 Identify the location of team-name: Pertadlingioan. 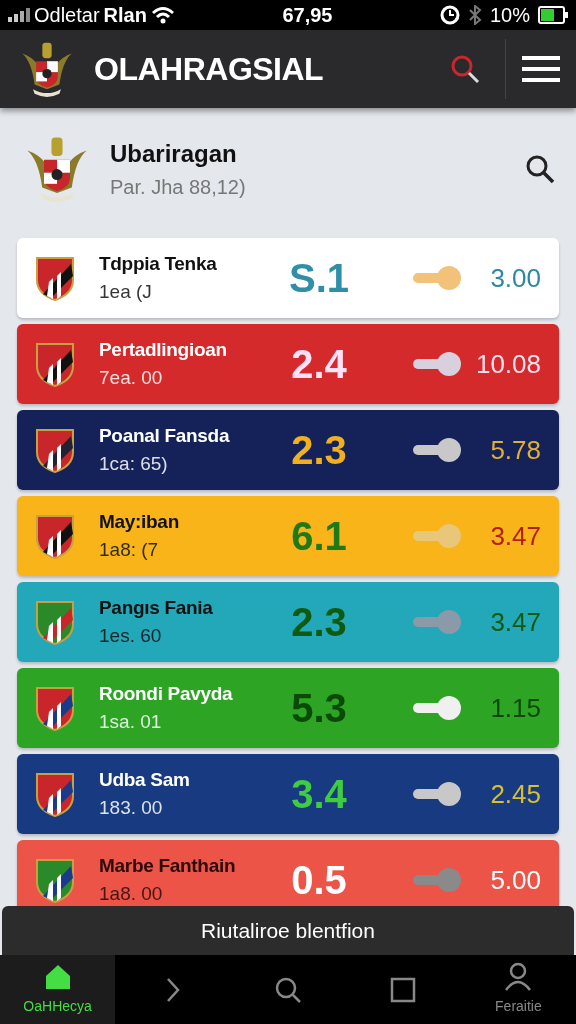
(163, 349).